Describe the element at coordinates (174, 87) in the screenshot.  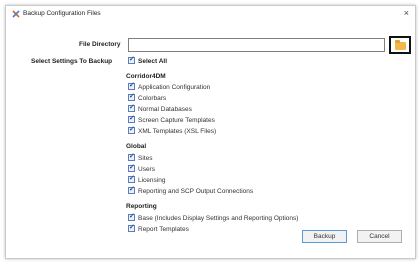
I see `item-label: Application Configuration` at that location.